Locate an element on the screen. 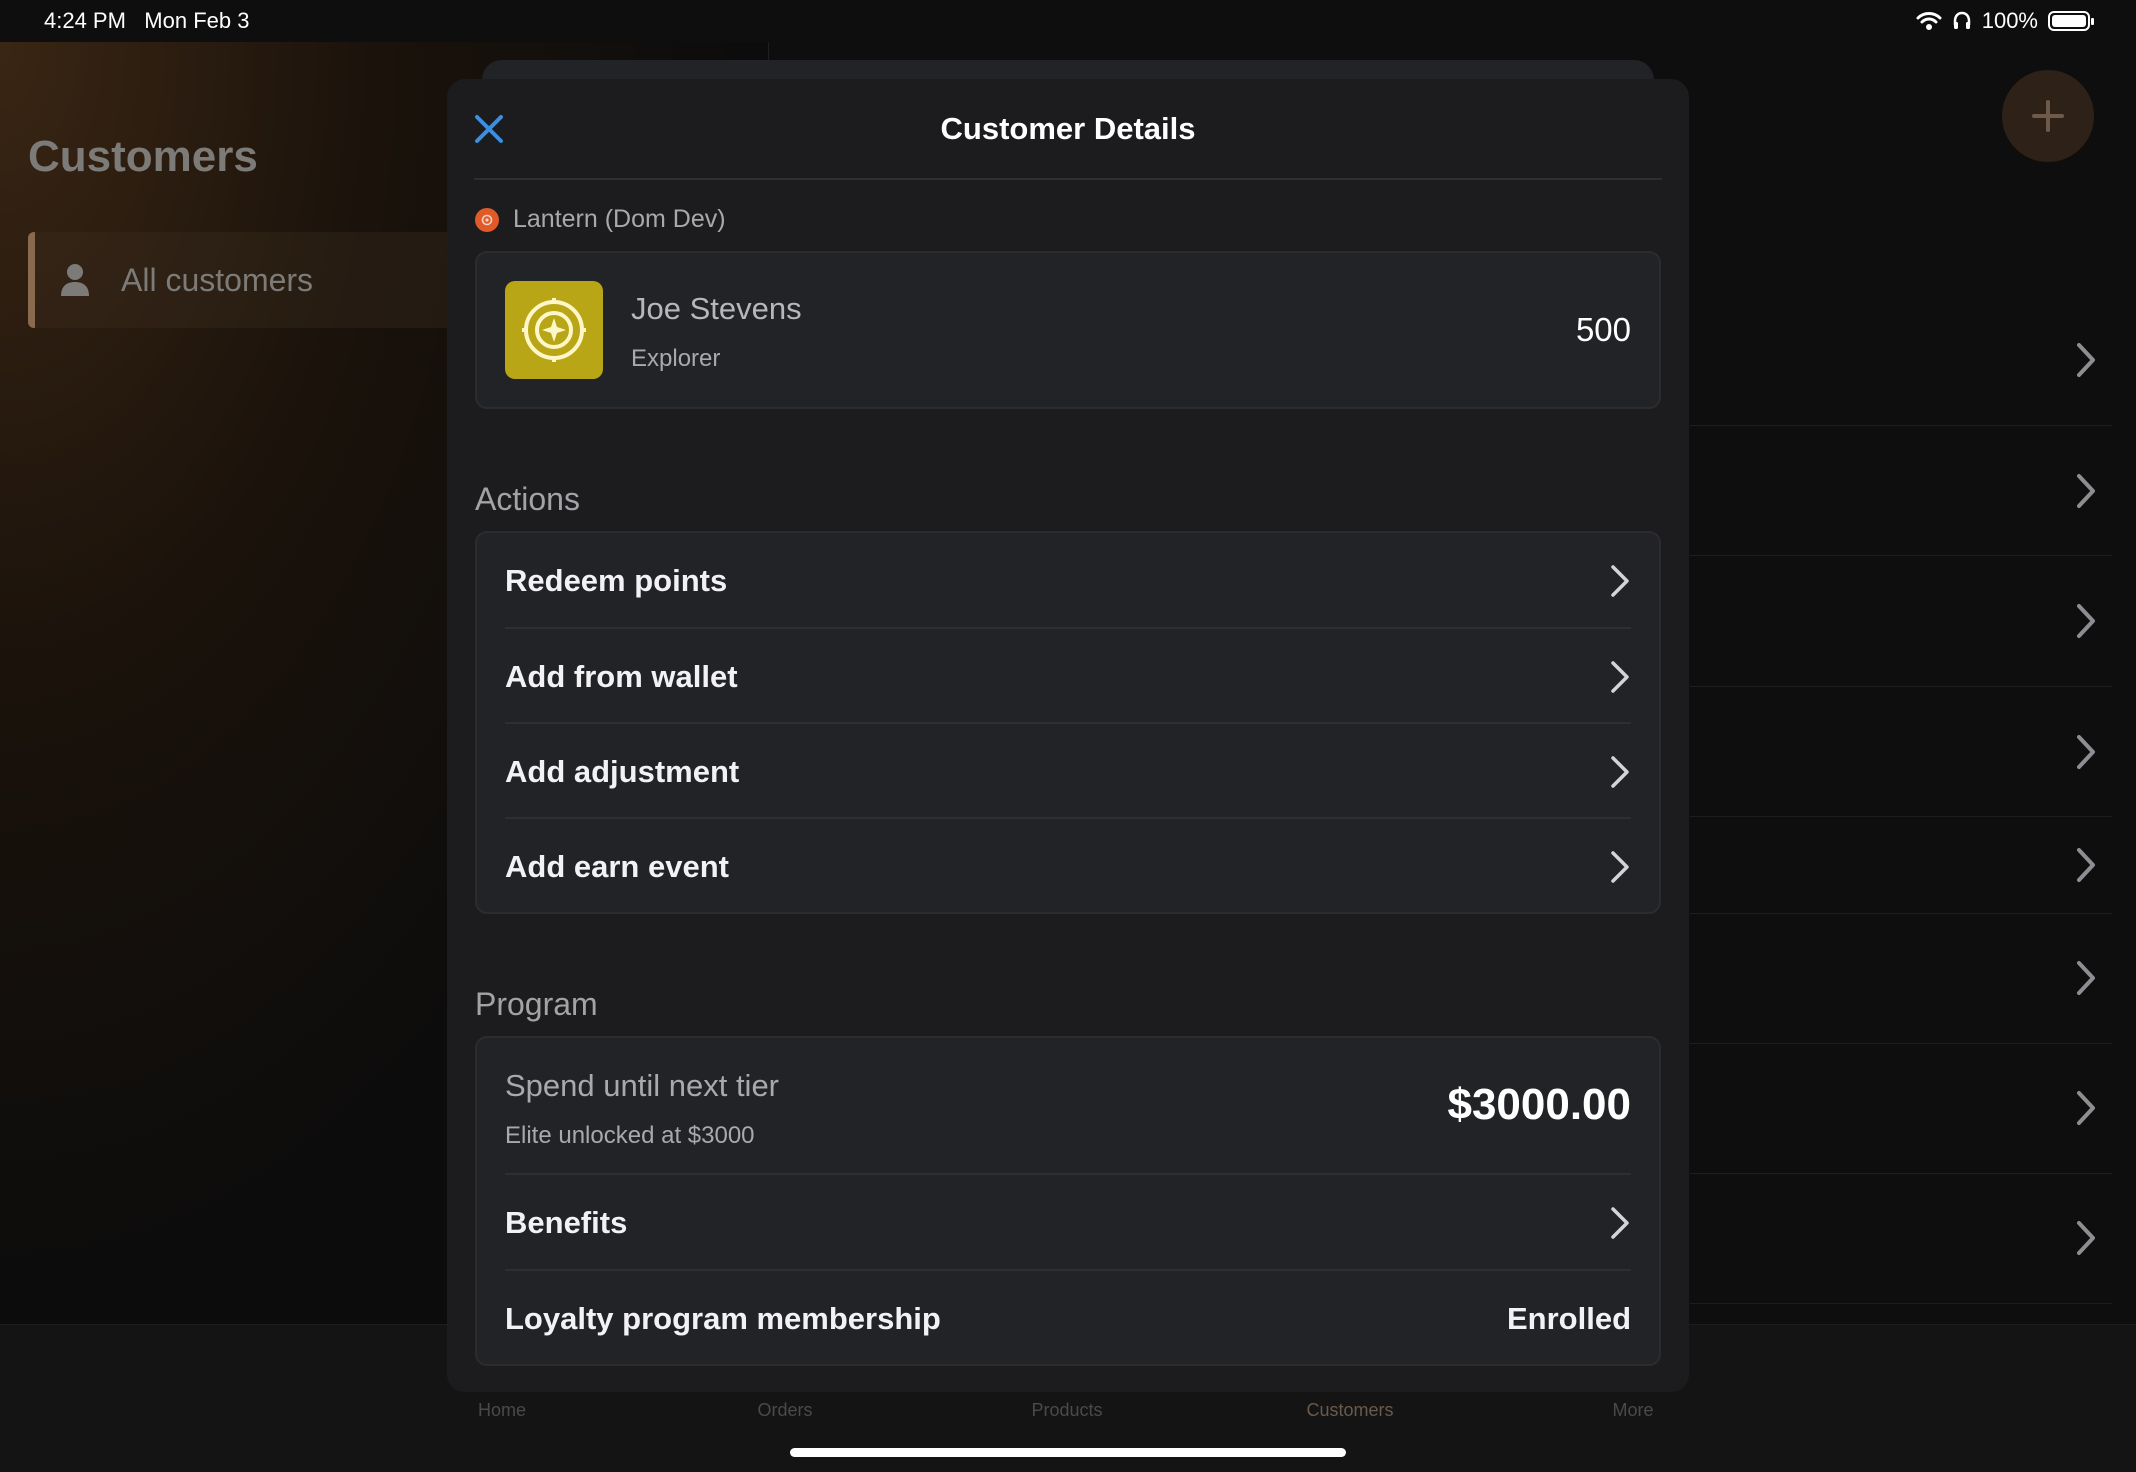 This screenshot has height=1472, width=2136. customer-points: 500 is located at coordinates (1603, 329).